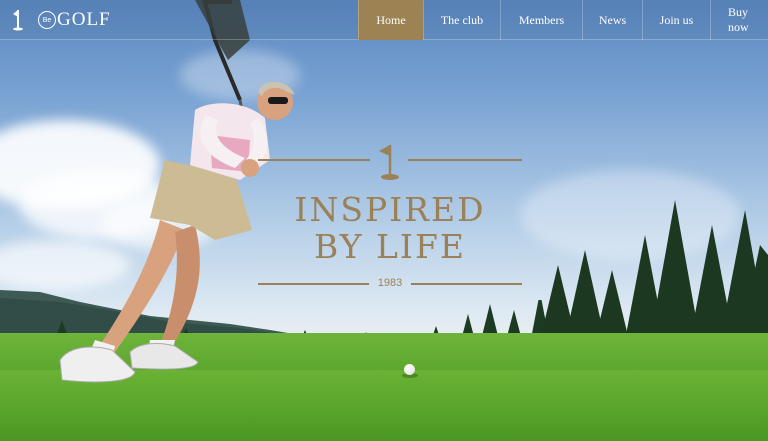 This screenshot has height=441, width=768. Describe the element at coordinates (390, 246) in the screenshot. I see `headline-line-2: BY LIFE` at that location.